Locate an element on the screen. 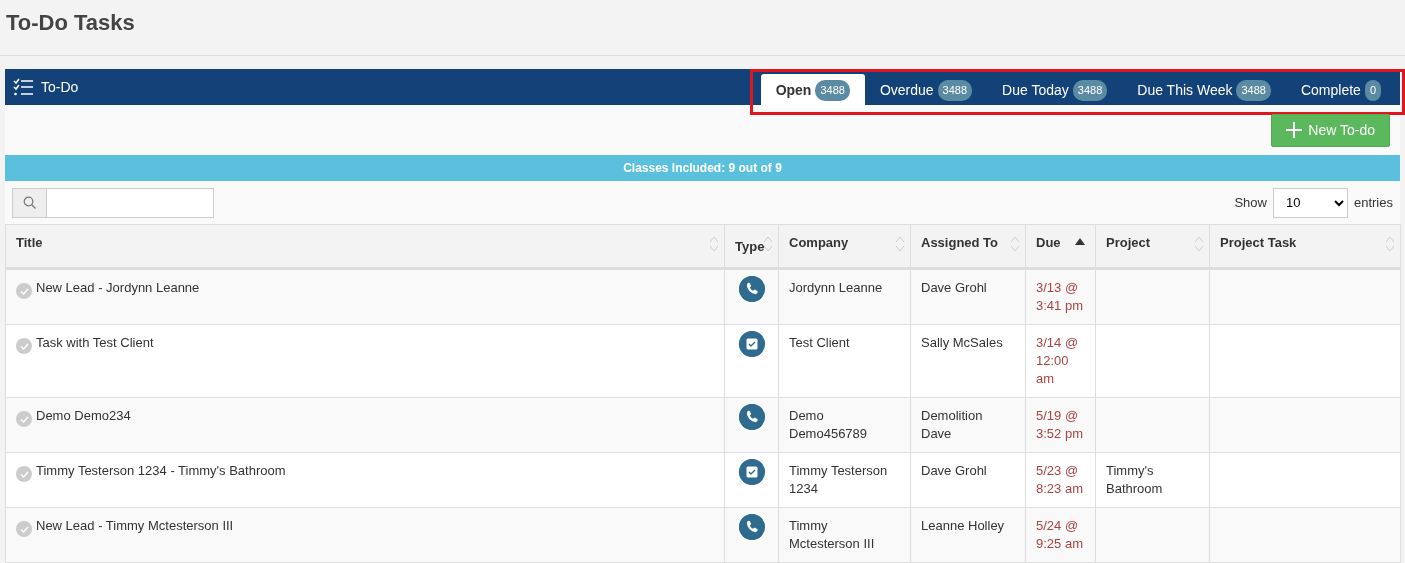  due-cell: 5/24 @ 9:25 am is located at coordinates (1060, 534).